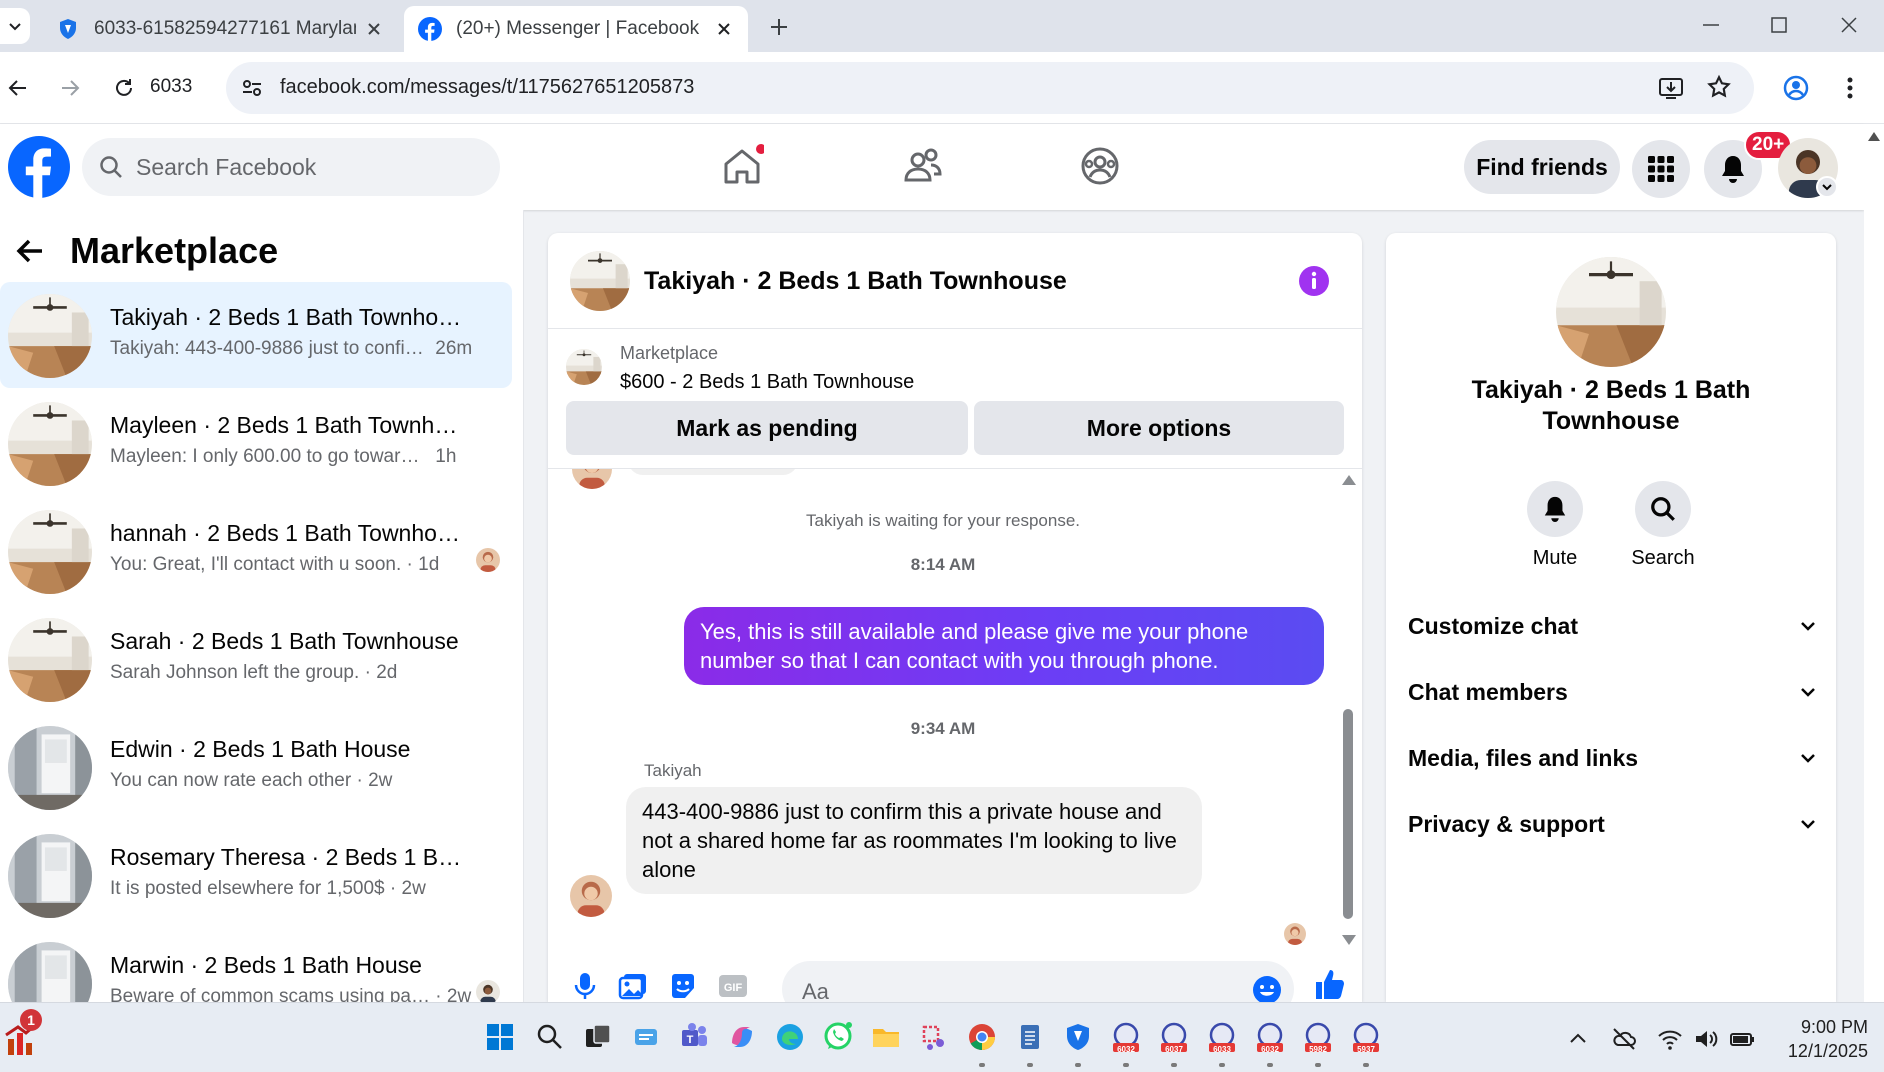 The image size is (1884, 1072). Describe the element at coordinates (254, 672) in the screenshot. I see `conversation-snippet: Sarah Johnson left the group. · 2d` at that location.